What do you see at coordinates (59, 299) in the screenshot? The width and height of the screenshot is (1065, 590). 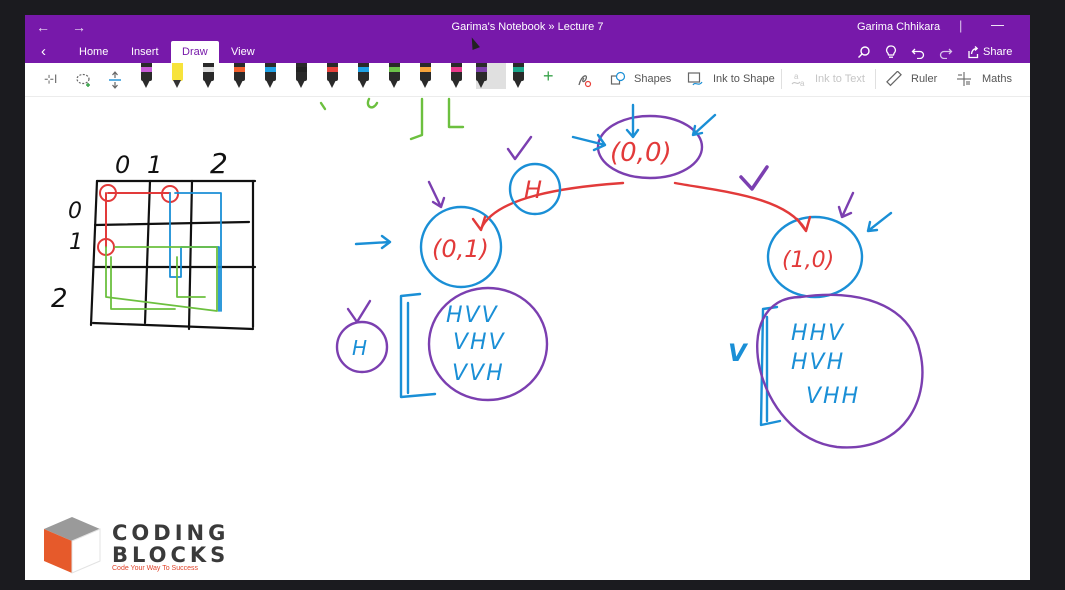 I see `grid-row-label: 2` at bounding box center [59, 299].